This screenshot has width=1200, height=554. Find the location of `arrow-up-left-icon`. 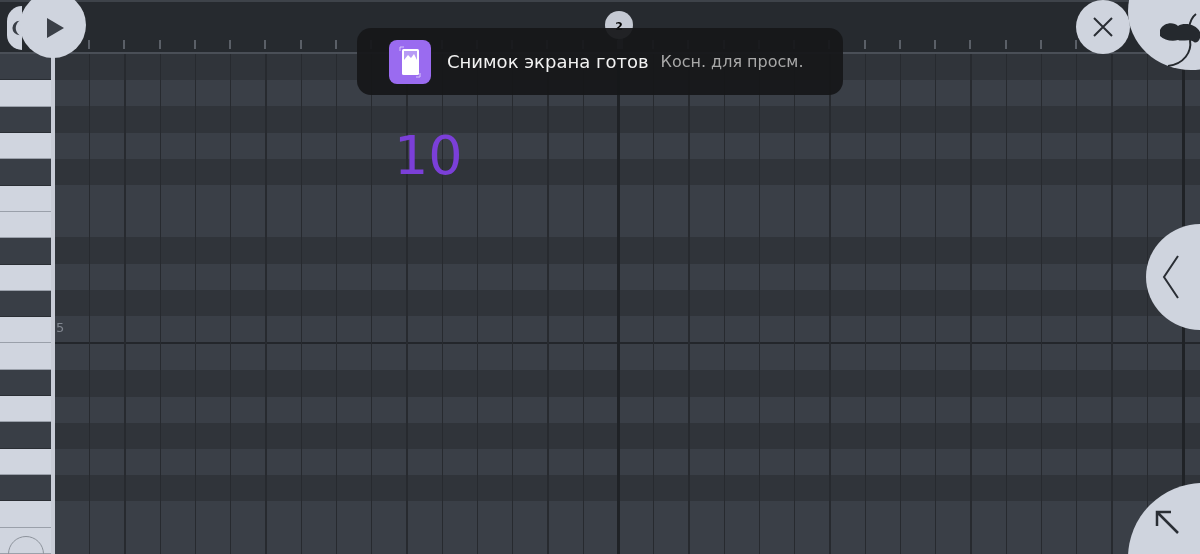

arrow-up-left-icon is located at coordinates (1167, 522).